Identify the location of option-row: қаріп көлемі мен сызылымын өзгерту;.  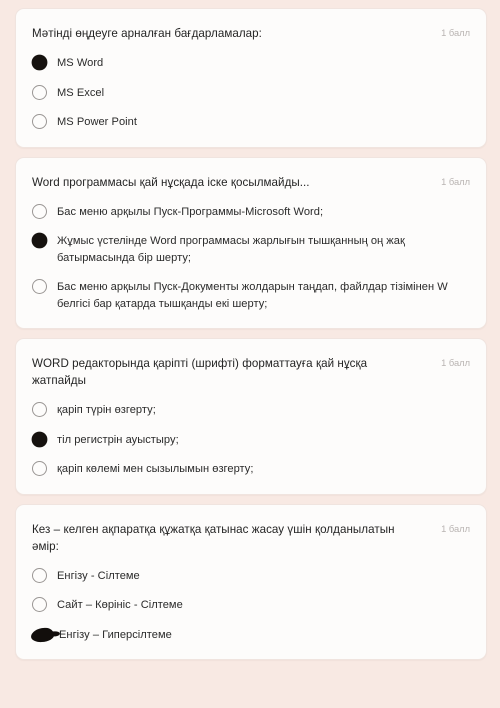
(251, 469).